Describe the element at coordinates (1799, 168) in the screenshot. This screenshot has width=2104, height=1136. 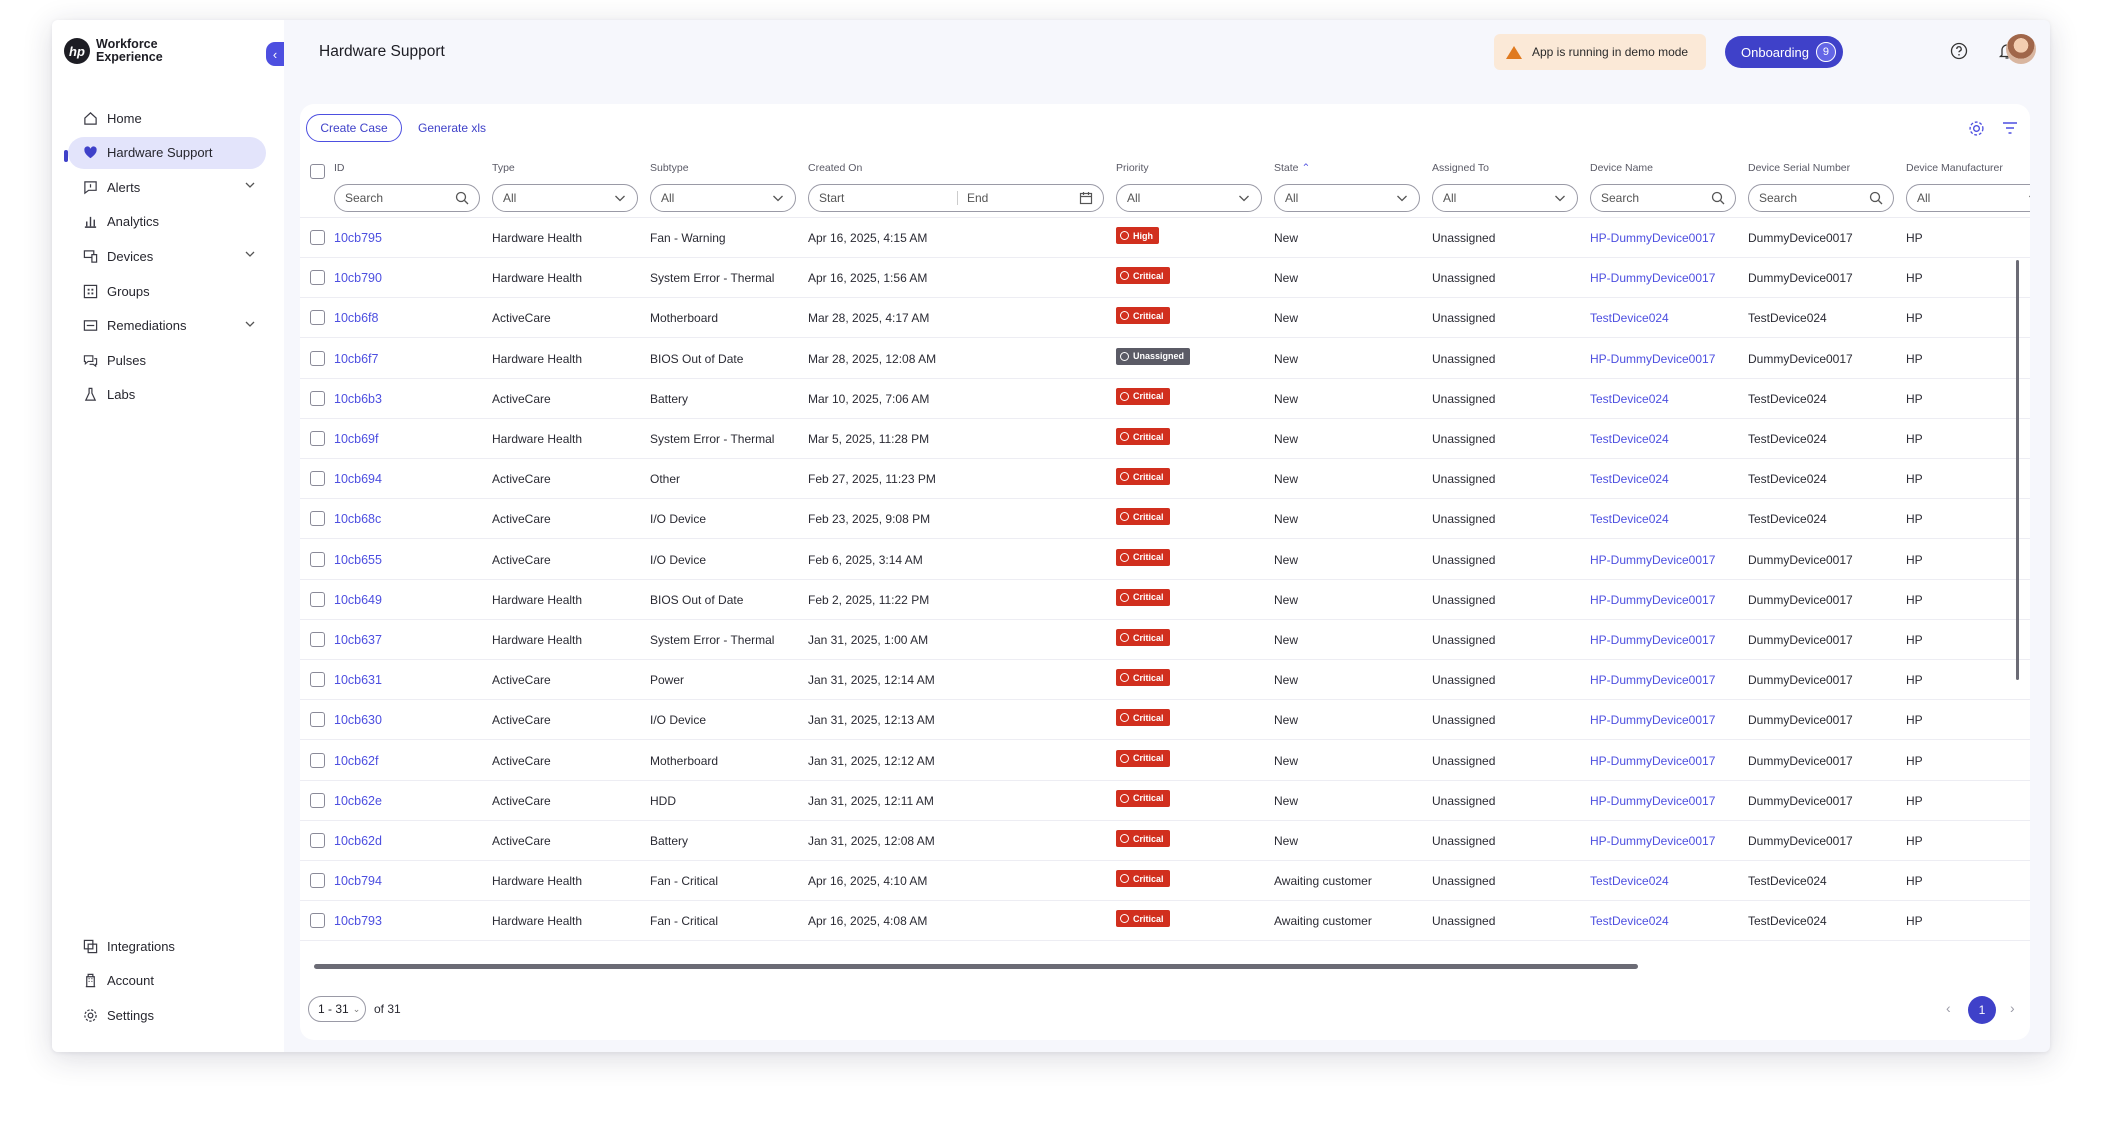
I see `column-header-device-serial-number: Device Serial Number` at that location.